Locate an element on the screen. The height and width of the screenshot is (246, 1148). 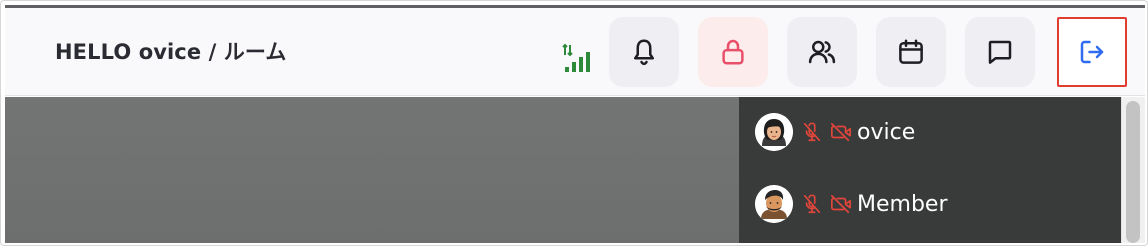
member-name: Member is located at coordinates (902, 204).